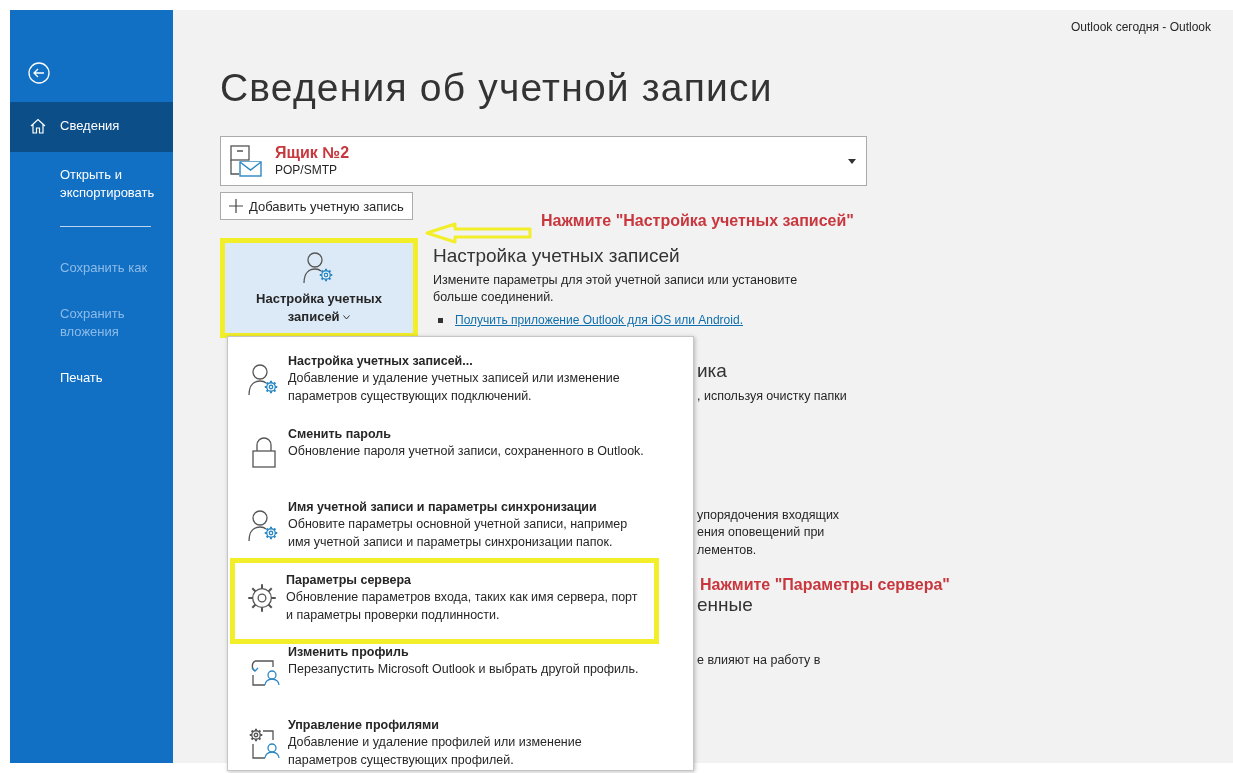 Image resolution: width=1233 pixels, height=773 pixels. Describe the element at coordinates (497, 88) in the screenshot. I see `page-title: Сведения об учетной записи` at that location.